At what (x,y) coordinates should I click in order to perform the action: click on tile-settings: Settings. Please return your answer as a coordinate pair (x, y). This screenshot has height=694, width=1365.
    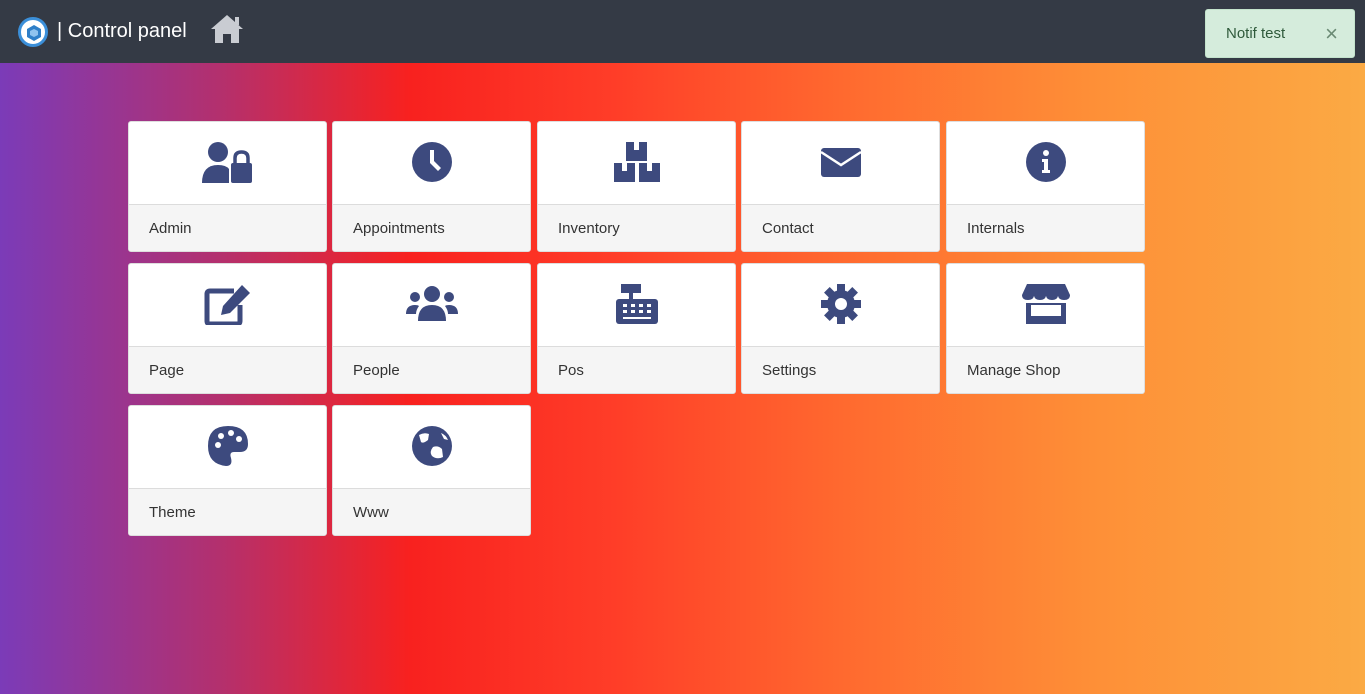
    Looking at the image, I should click on (840, 328).